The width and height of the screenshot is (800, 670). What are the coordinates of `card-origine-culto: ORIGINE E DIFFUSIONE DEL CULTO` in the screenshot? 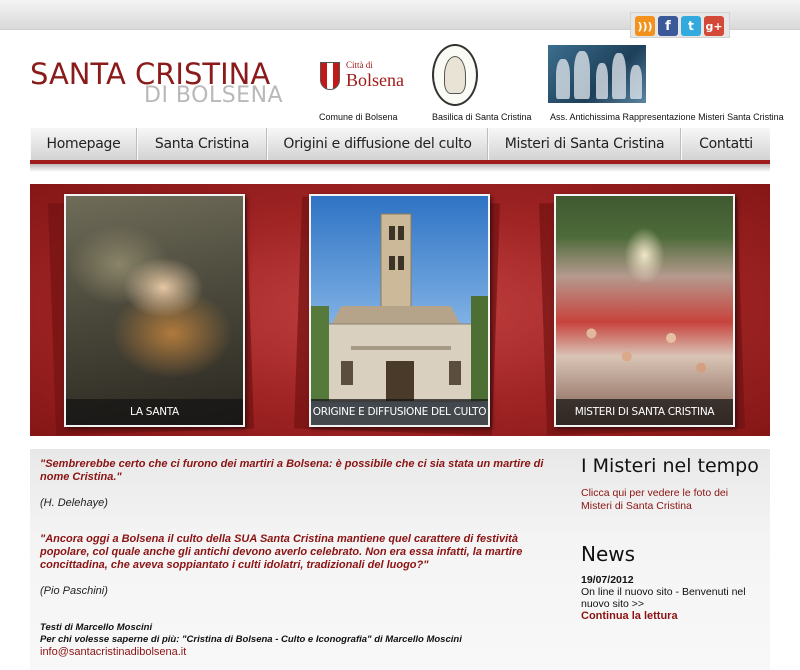 It's located at (399, 310).